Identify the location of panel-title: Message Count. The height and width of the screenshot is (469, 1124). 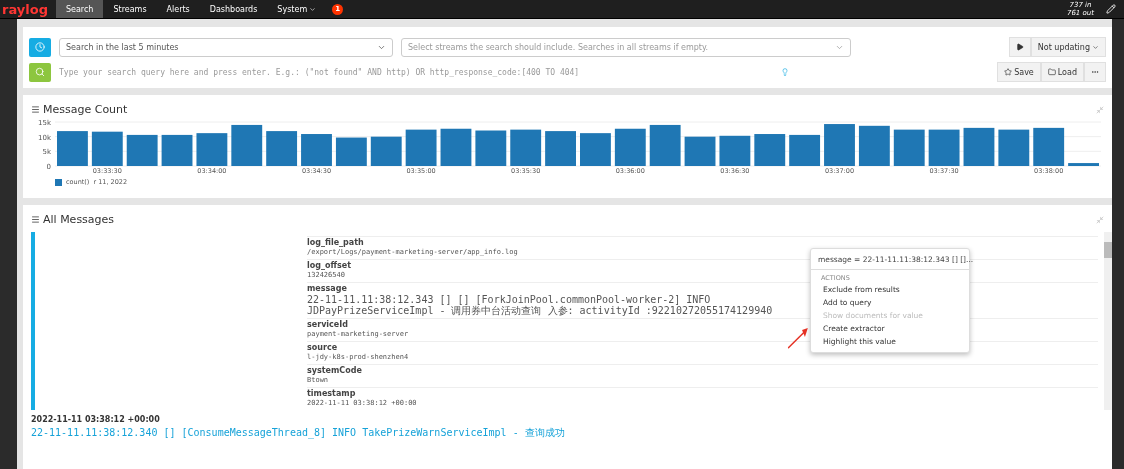
(85, 109).